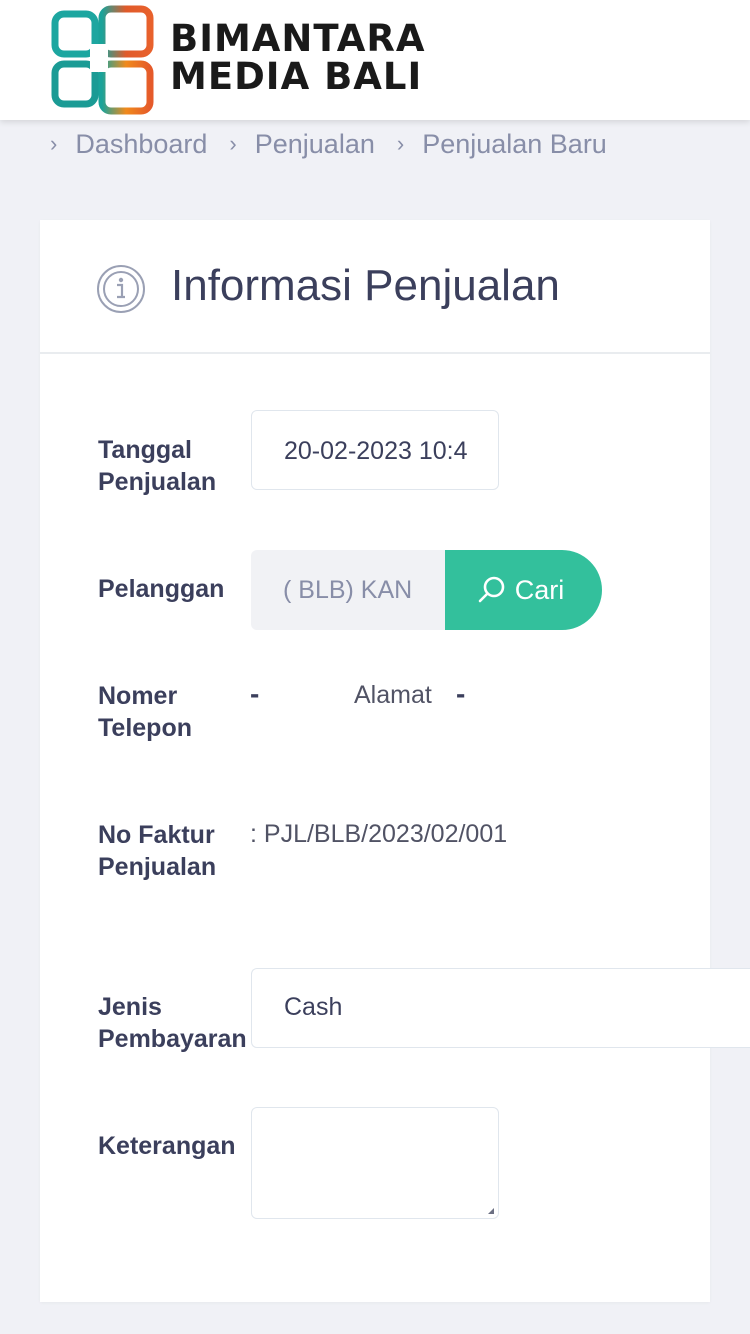 Image resolution: width=750 pixels, height=1334 pixels. What do you see at coordinates (172, 1023) in the screenshot?
I see `pembayaran-label: Jenis Pembayaran` at bounding box center [172, 1023].